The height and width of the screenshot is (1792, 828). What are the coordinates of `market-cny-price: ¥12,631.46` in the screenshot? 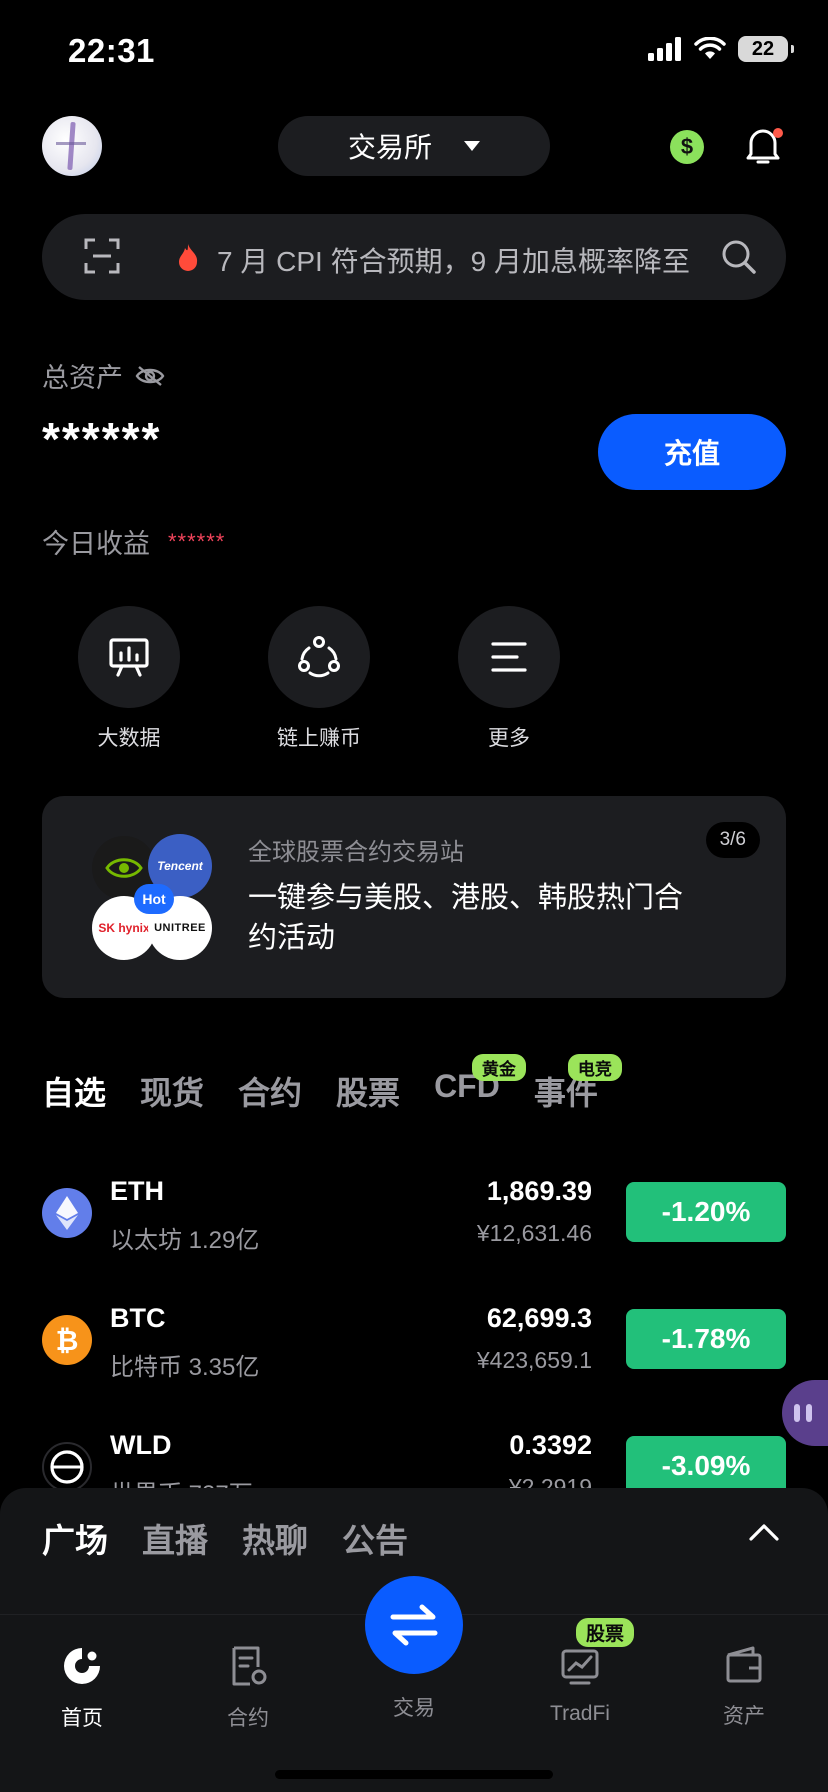 It's located at (534, 1233).